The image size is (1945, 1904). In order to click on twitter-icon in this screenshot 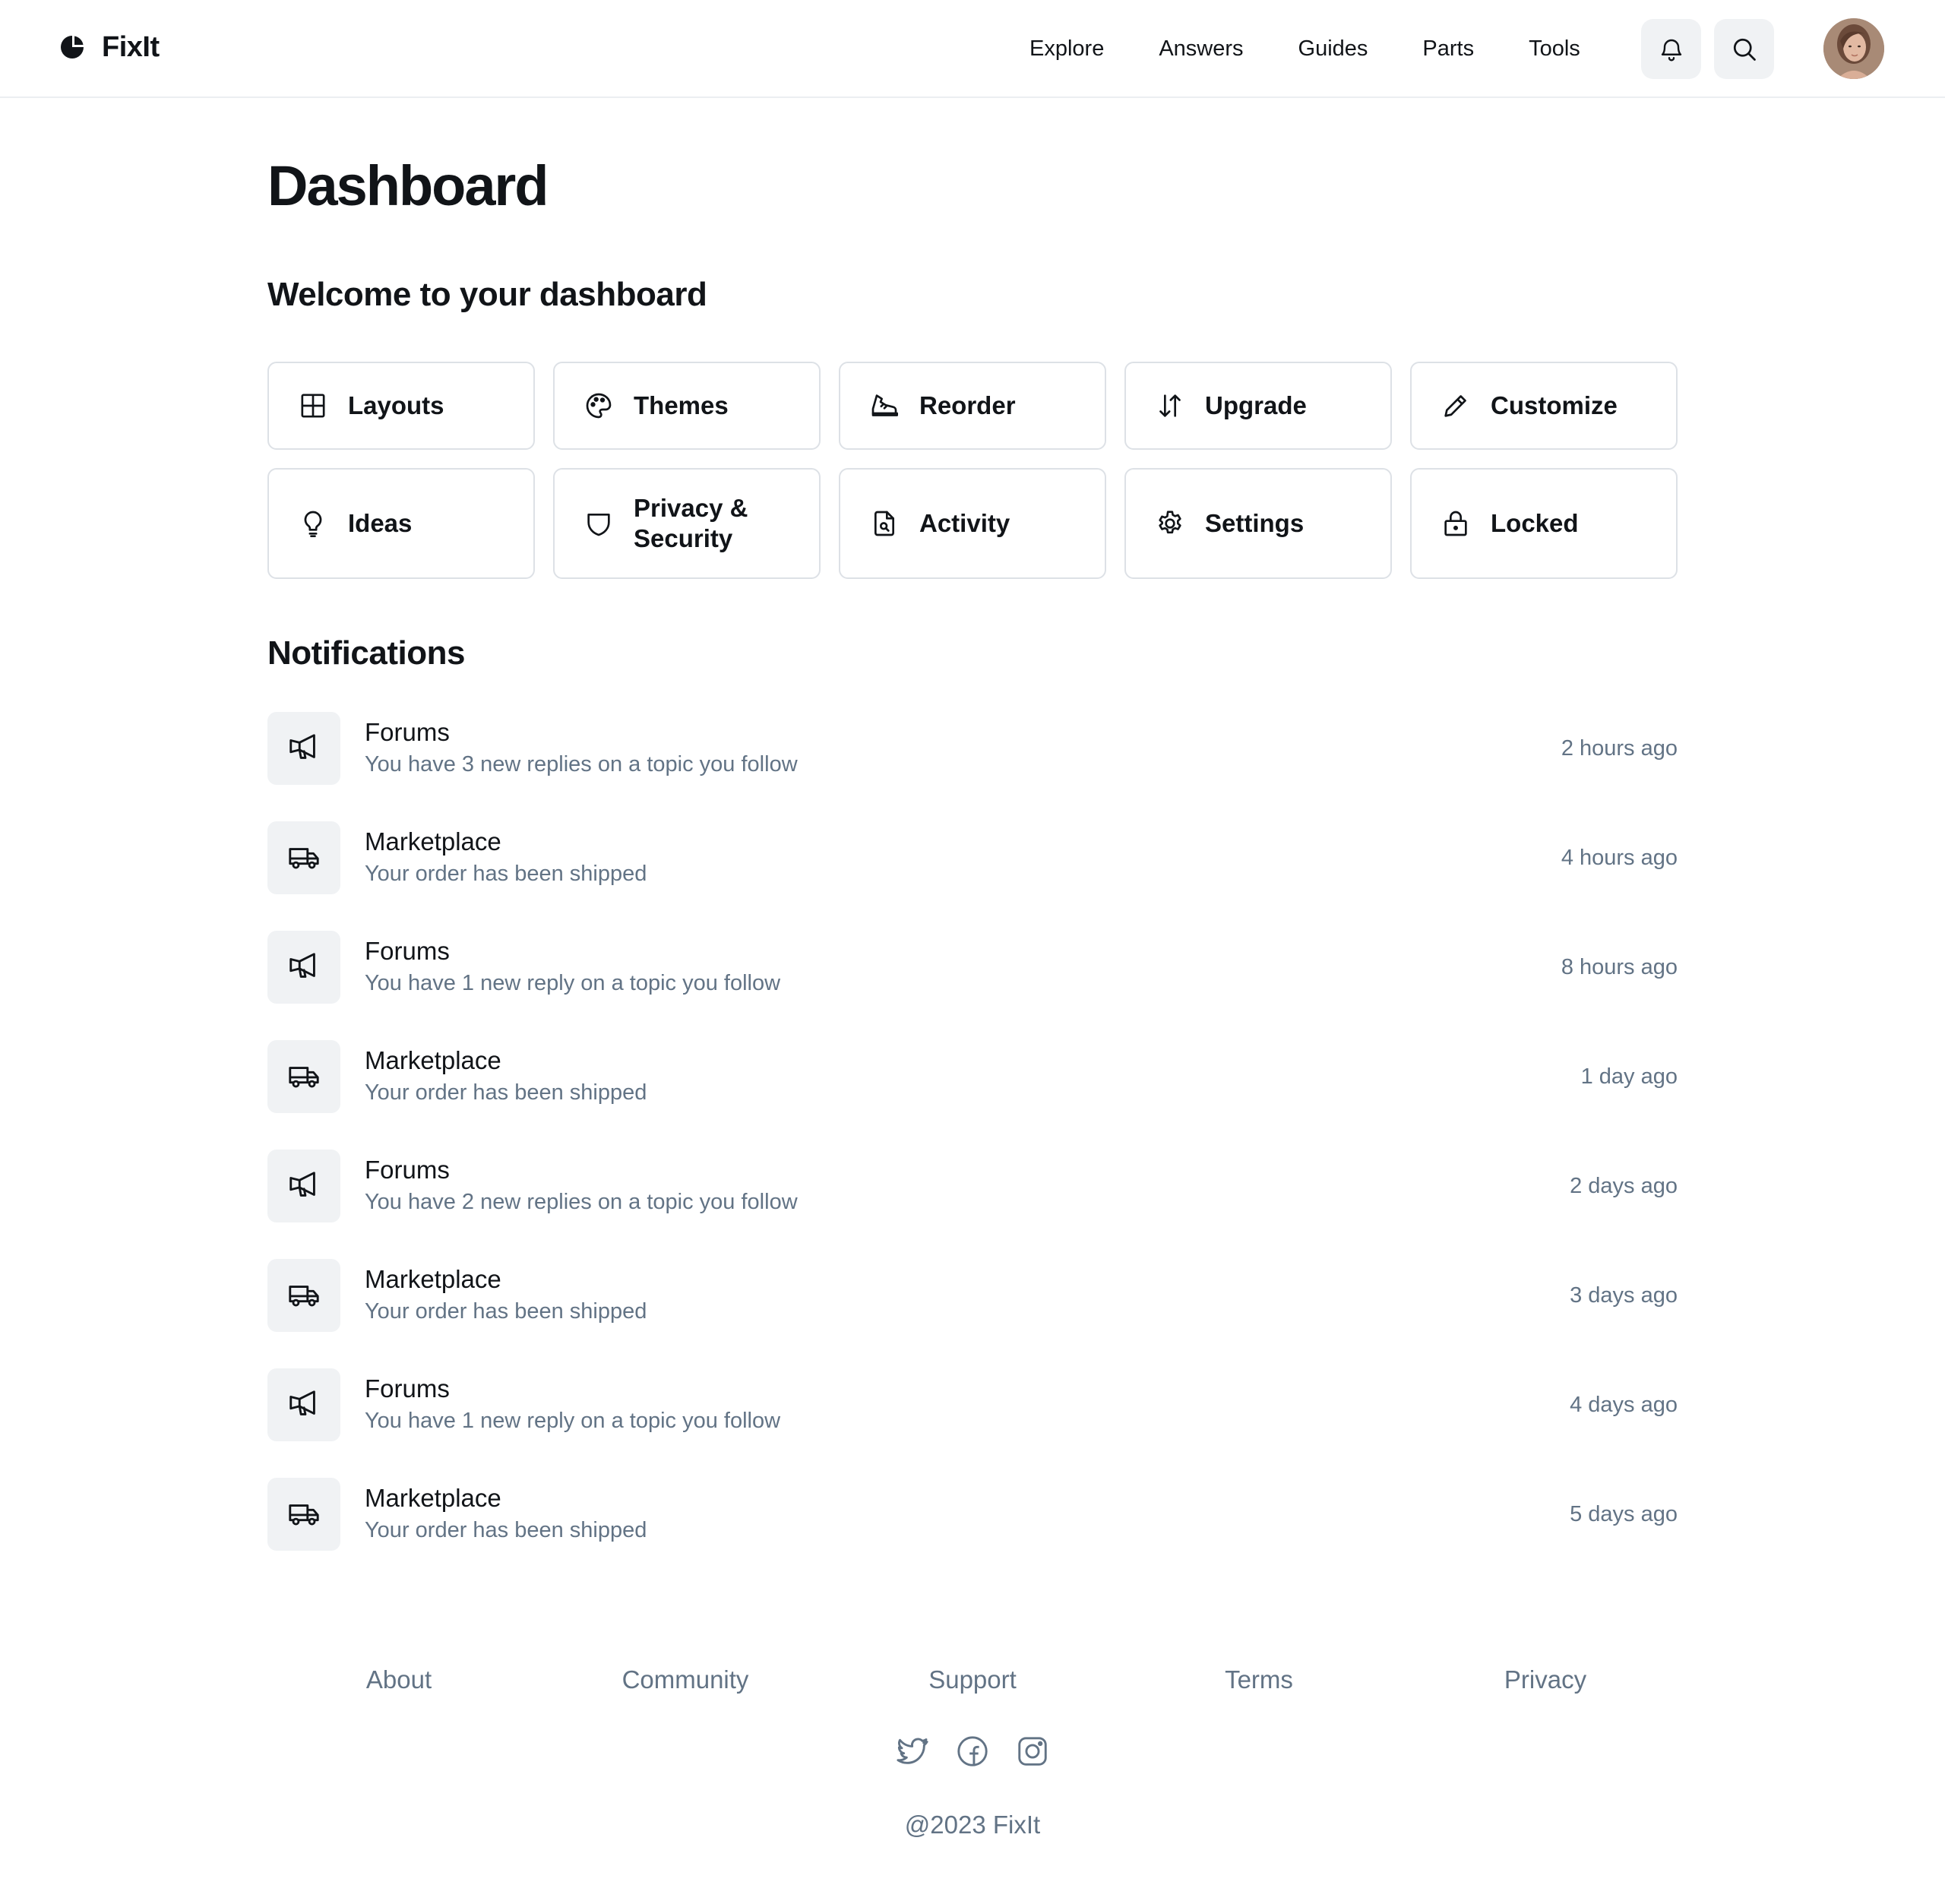, I will do `click(912, 1751)`.